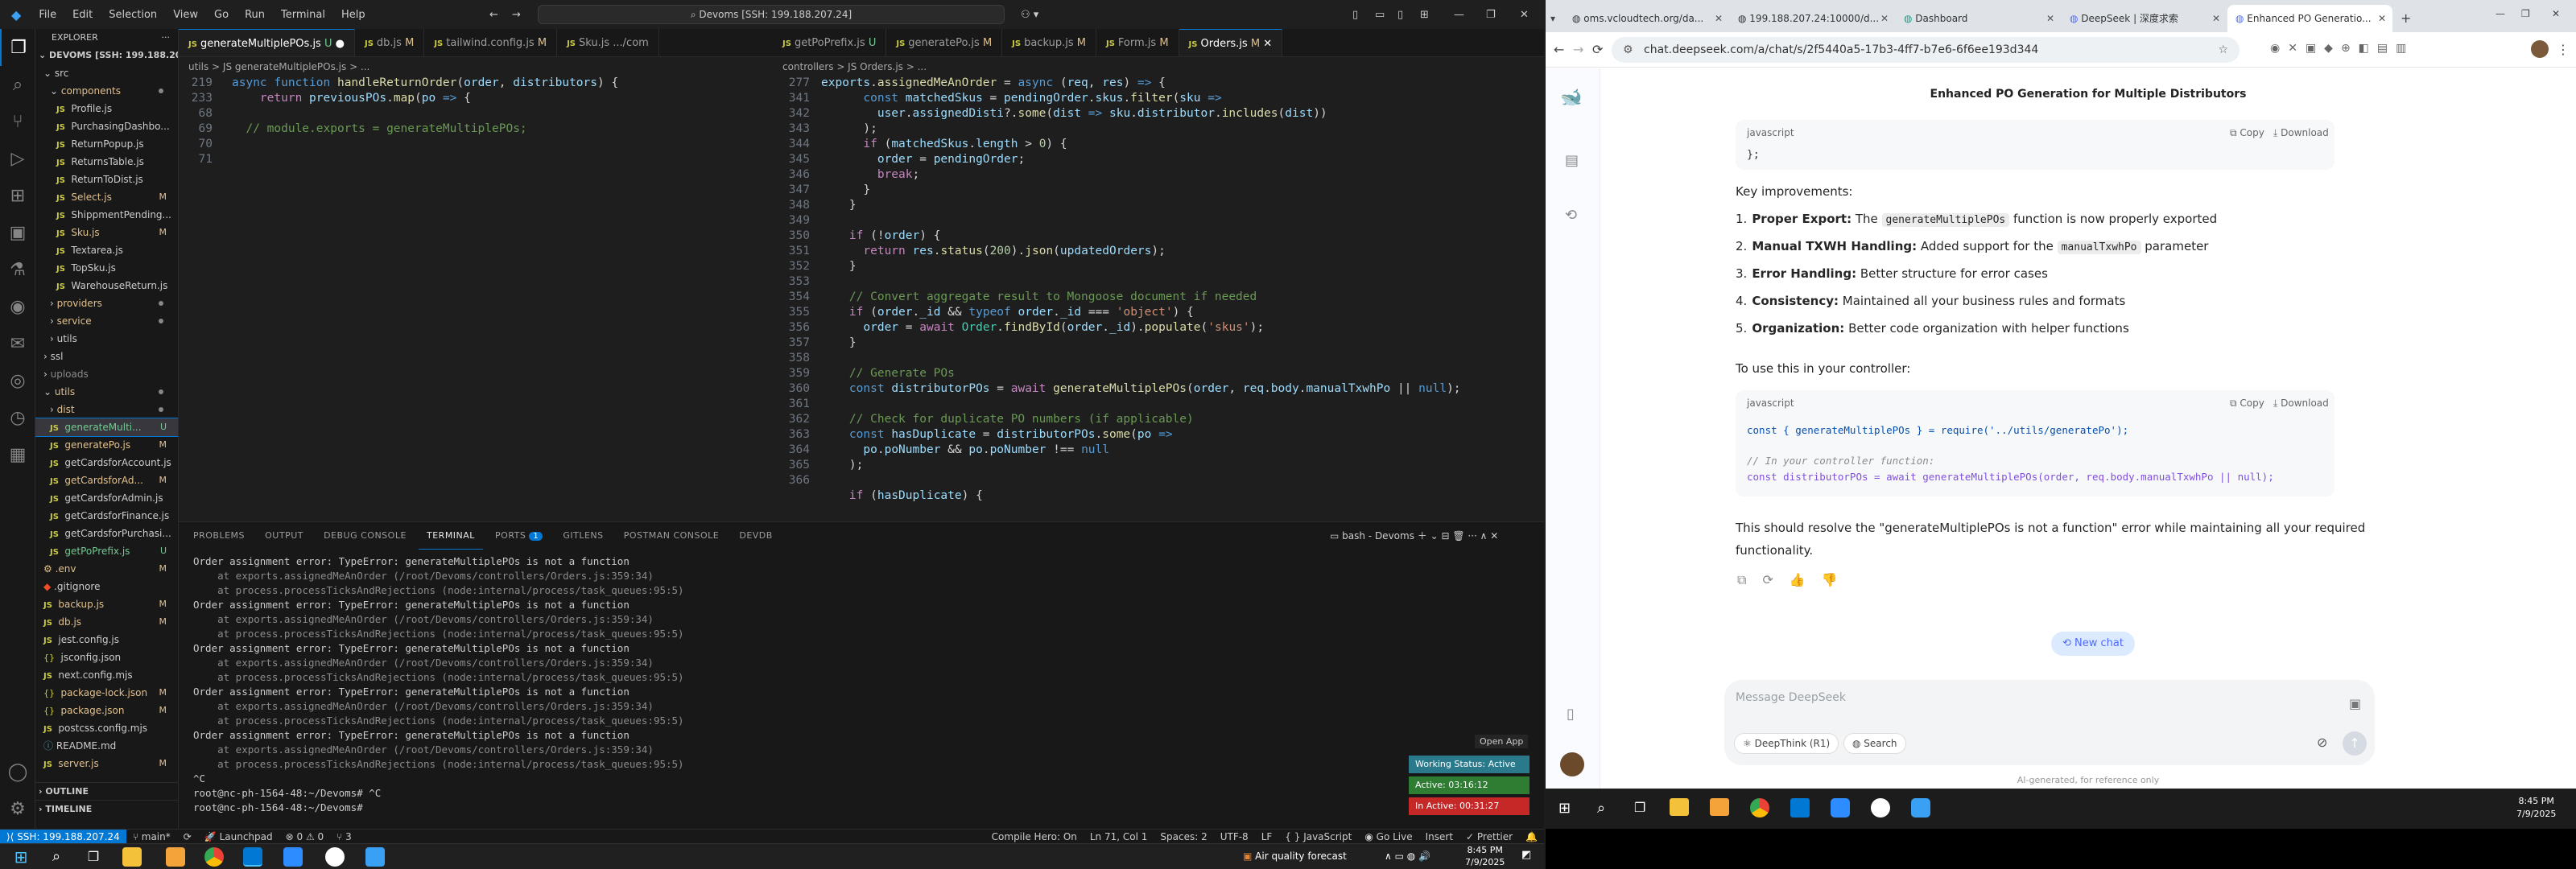  Describe the element at coordinates (106, 710) in the screenshot. I see `tree-item: {} package.json M` at that location.